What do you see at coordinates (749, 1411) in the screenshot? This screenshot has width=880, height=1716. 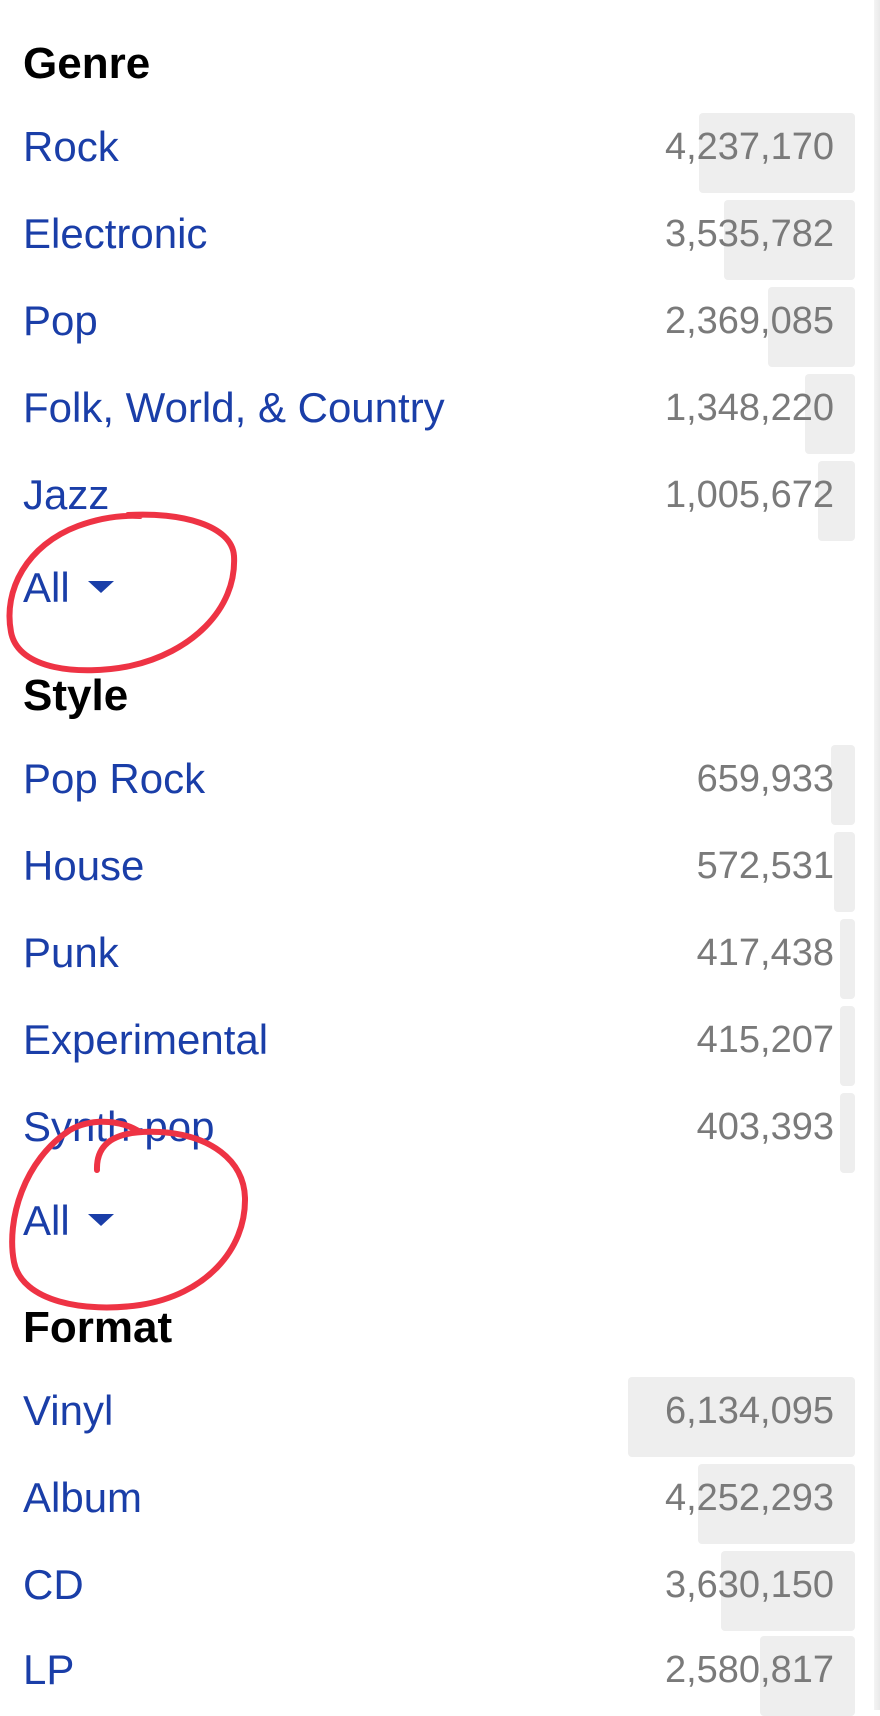 I see `facet-count: 6,134,095` at bounding box center [749, 1411].